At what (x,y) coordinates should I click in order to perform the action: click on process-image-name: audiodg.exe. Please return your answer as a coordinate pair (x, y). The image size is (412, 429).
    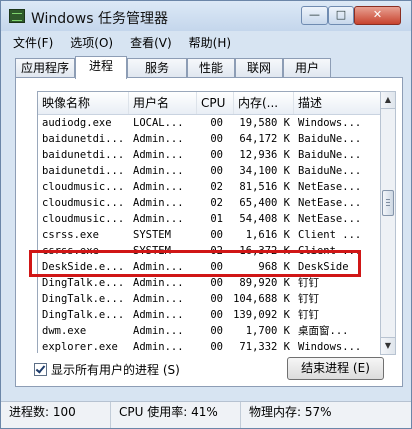
    Looking at the image, I should click on (77, 123).